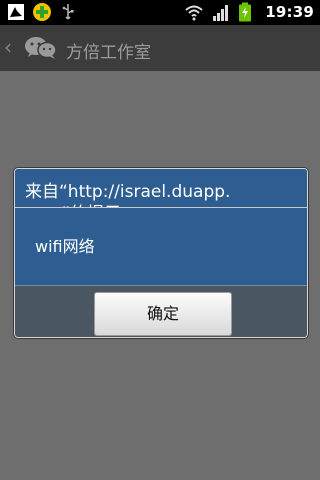 The image size is (320, 480). Describe the element at coordinates (161, 246) in the screenshot. I see `dialog-message-area: wifi网络` at that location.